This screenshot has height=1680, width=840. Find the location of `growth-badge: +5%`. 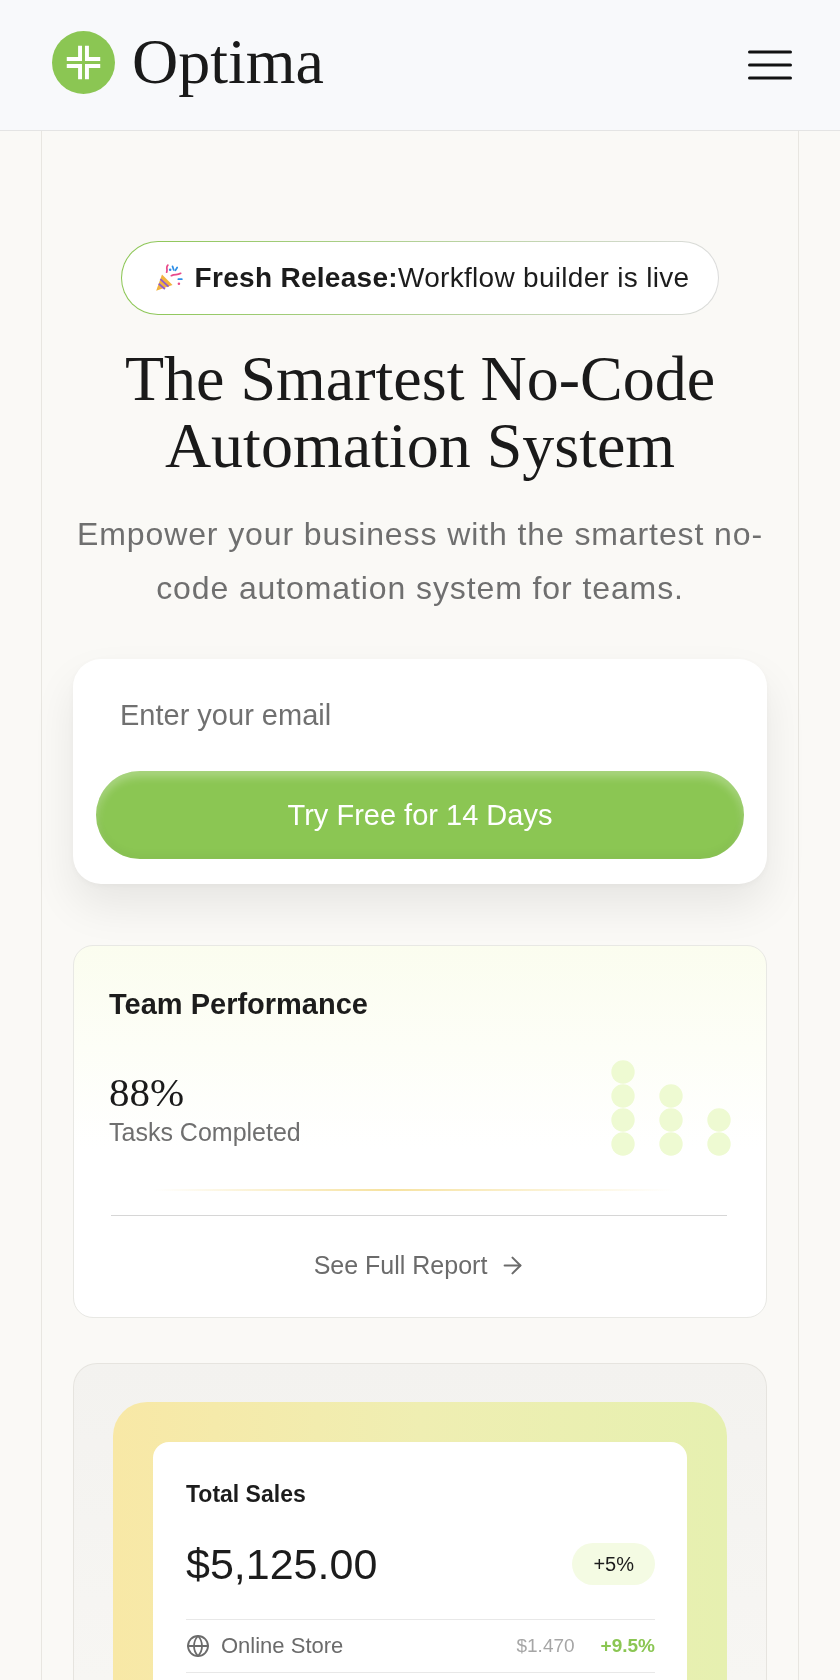

growth-badge: +5% is located at coordinates (613, 1564).